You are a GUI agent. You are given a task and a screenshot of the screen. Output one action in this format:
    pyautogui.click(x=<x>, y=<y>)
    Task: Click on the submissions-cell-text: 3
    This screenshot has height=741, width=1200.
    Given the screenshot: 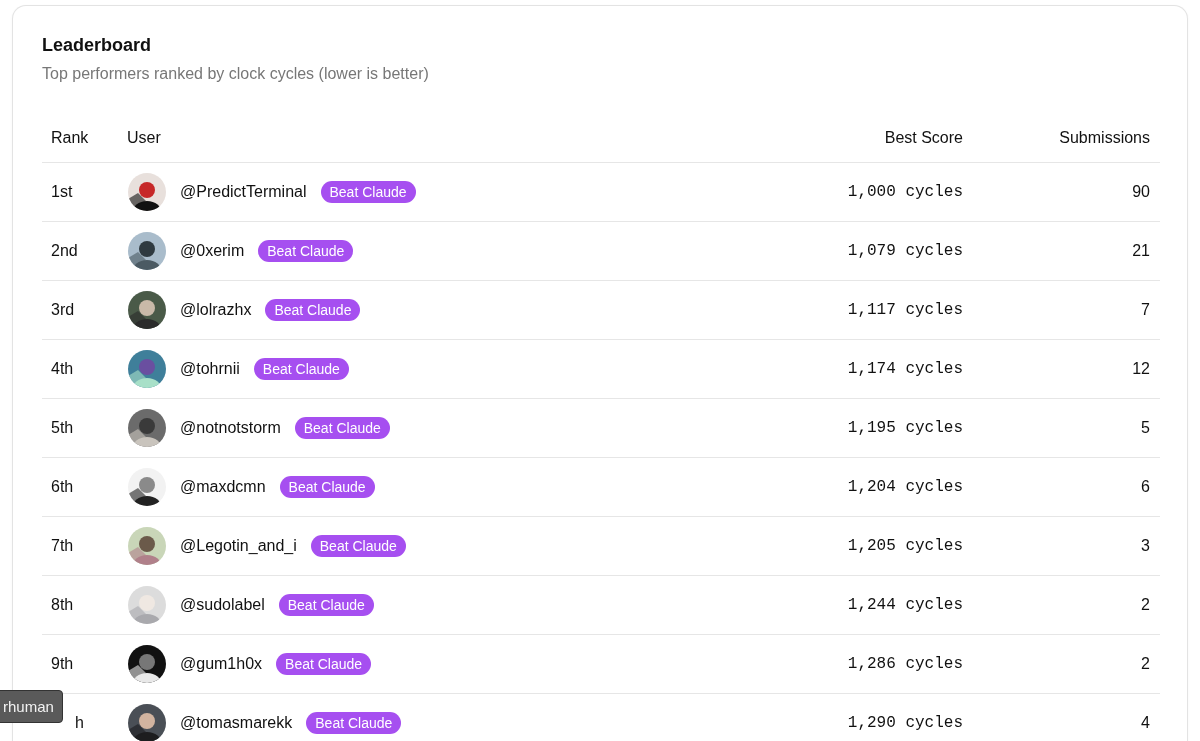 What is the action you would take?
    pyautogui.click(x=1145, y=546)
    